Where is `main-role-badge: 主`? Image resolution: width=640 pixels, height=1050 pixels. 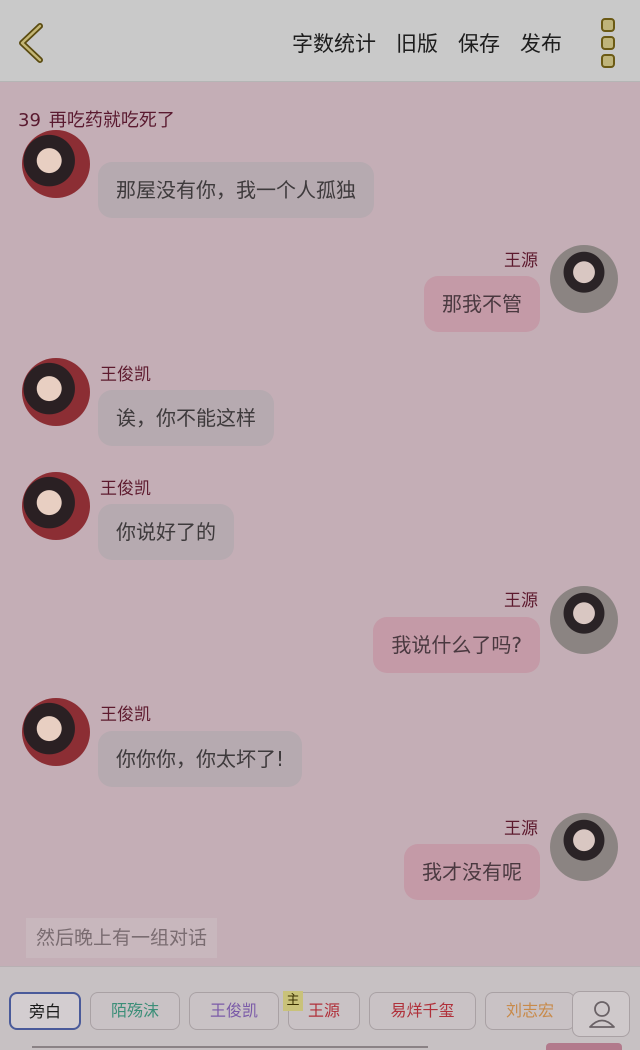
main-role-badge: 主 is located at coordinates (293, 1001).